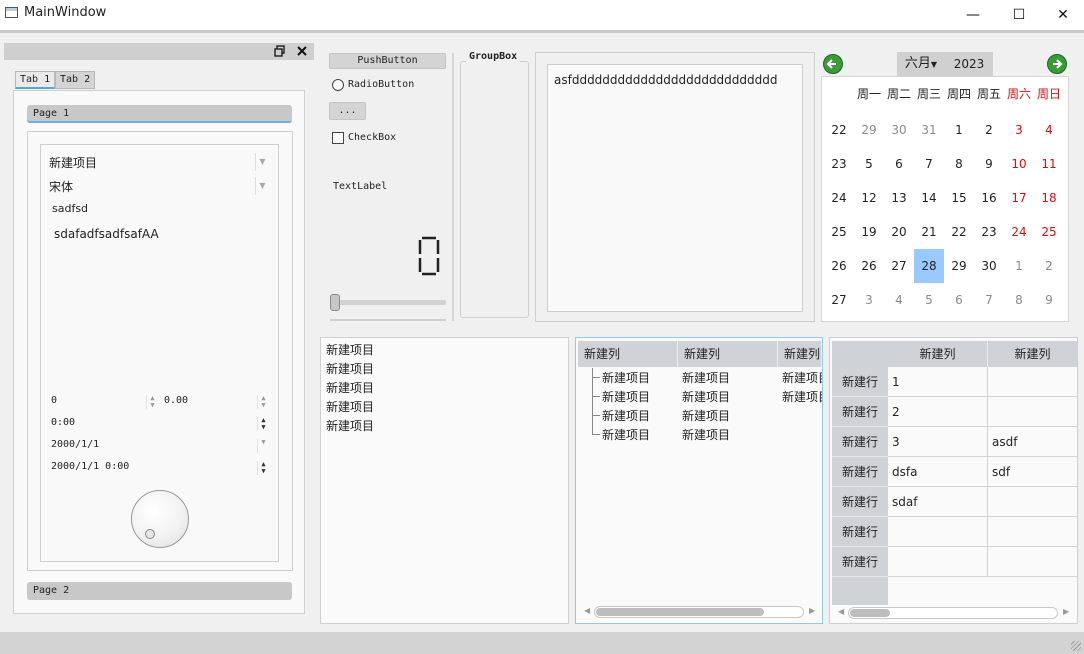 The width and height of the screenshot is (1084, 654). What do you see at coordinates (1019, 164) in the screenshot?
I see `calendar-day: 10` at bounding box center [1019, 164].